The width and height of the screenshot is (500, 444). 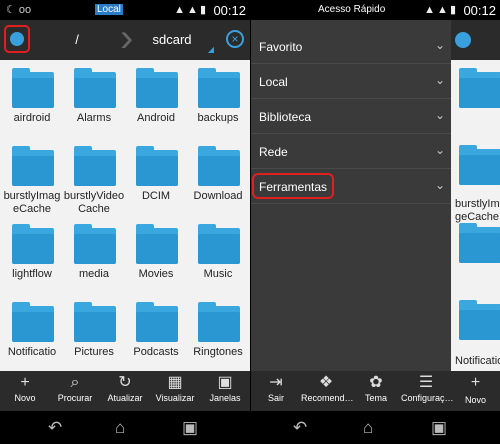 I want to click on drawer-item: Ferramentas ⌄, so click(x=351, y=187).